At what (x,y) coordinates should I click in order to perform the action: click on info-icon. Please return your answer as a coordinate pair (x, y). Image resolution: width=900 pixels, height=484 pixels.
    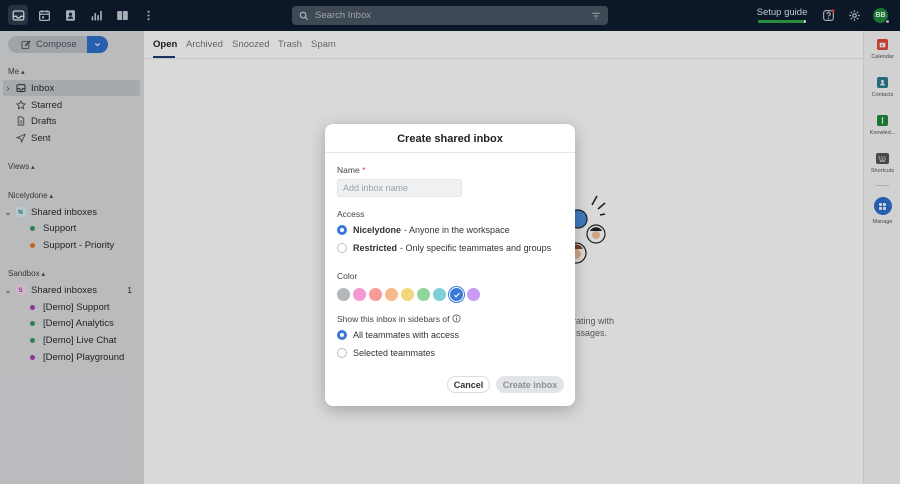
    Looking at the image, I should click on (457, 318).